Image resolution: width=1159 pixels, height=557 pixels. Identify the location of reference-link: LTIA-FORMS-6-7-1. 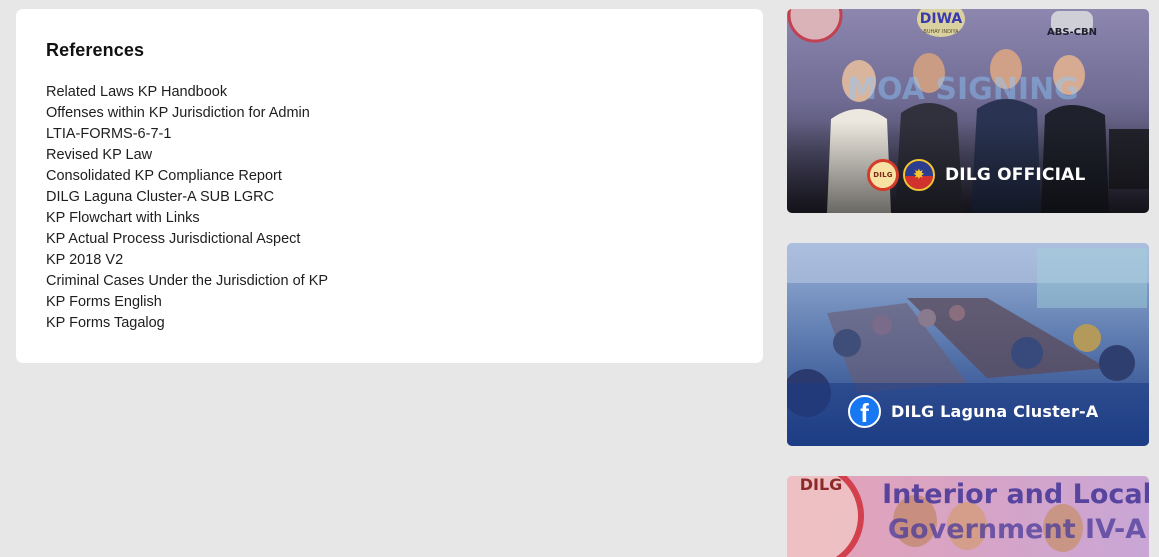
(108, 134).